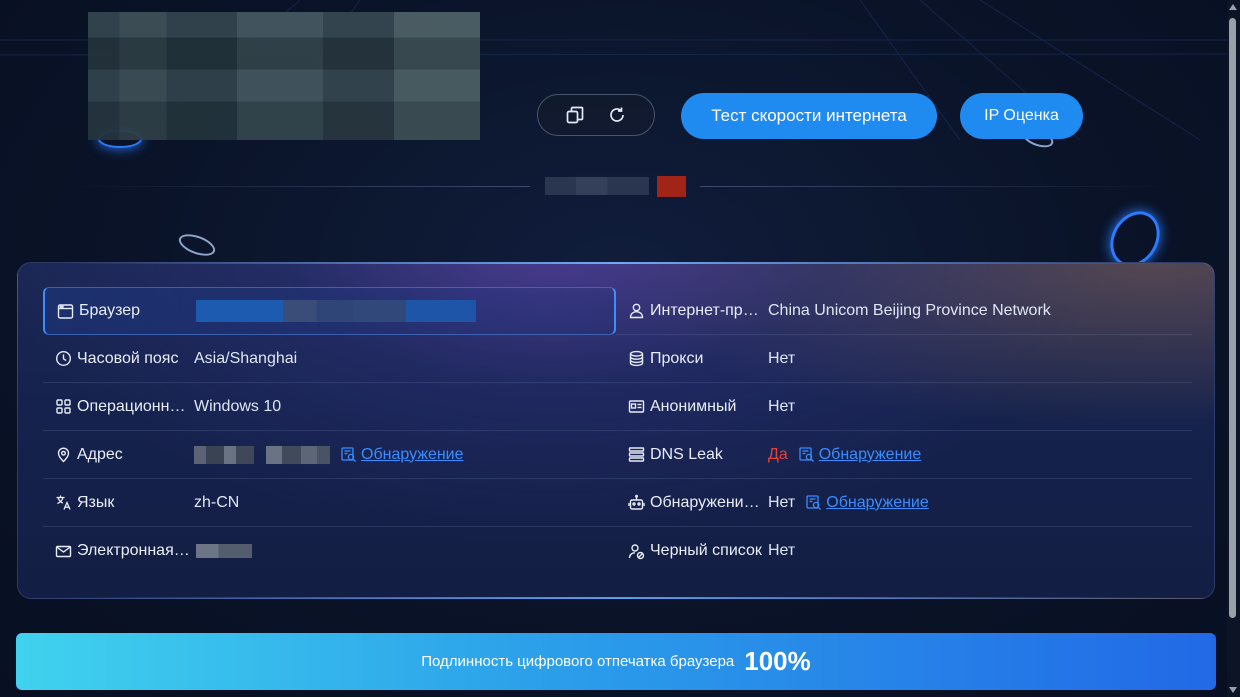  What do you see at coordinates (110, 310) in the screenshot?
I see `info-label: Браузер` at bounding box center [110, 310].